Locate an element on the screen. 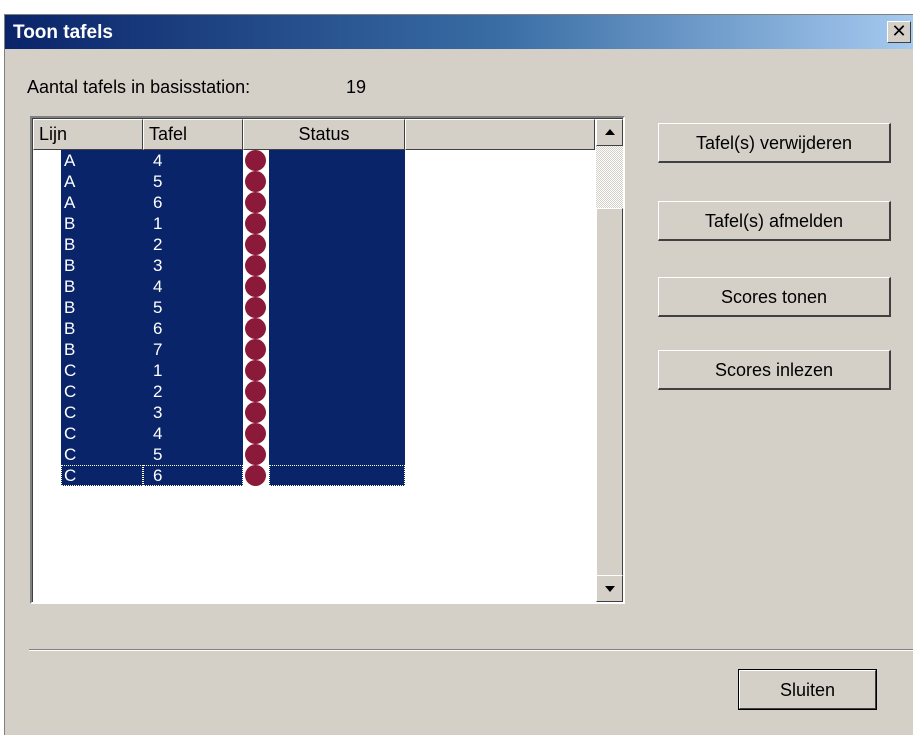 The width and height of the screenshot is (913, 735). scroll-up-button is located at coordinates (609, 132).